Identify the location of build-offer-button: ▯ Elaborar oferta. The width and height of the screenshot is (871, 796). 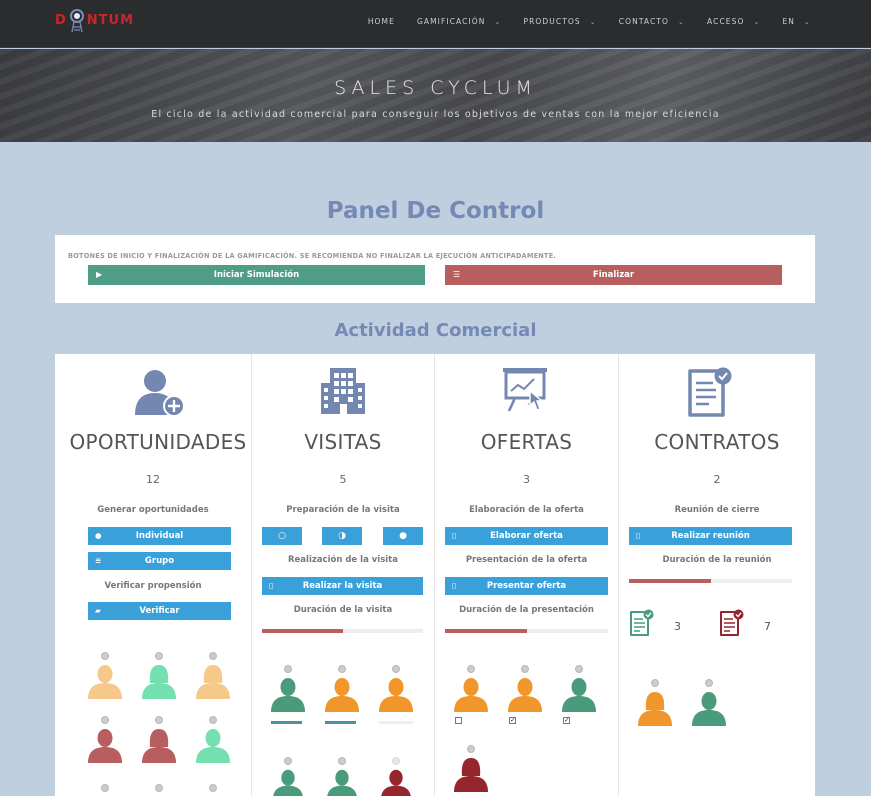
(526, 536).